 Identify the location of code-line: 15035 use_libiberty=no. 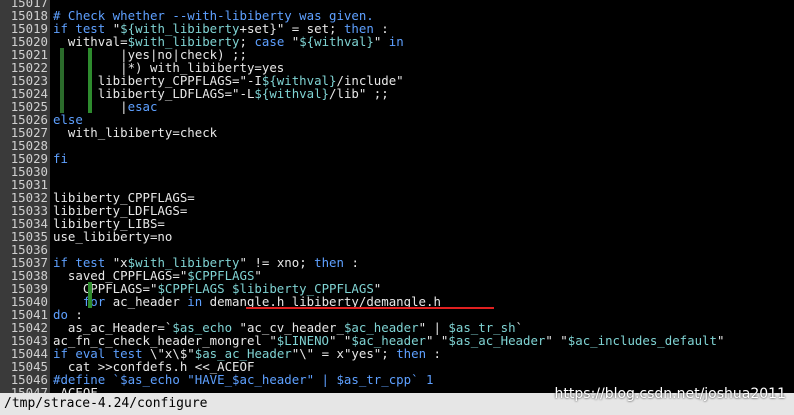
(397, 236).